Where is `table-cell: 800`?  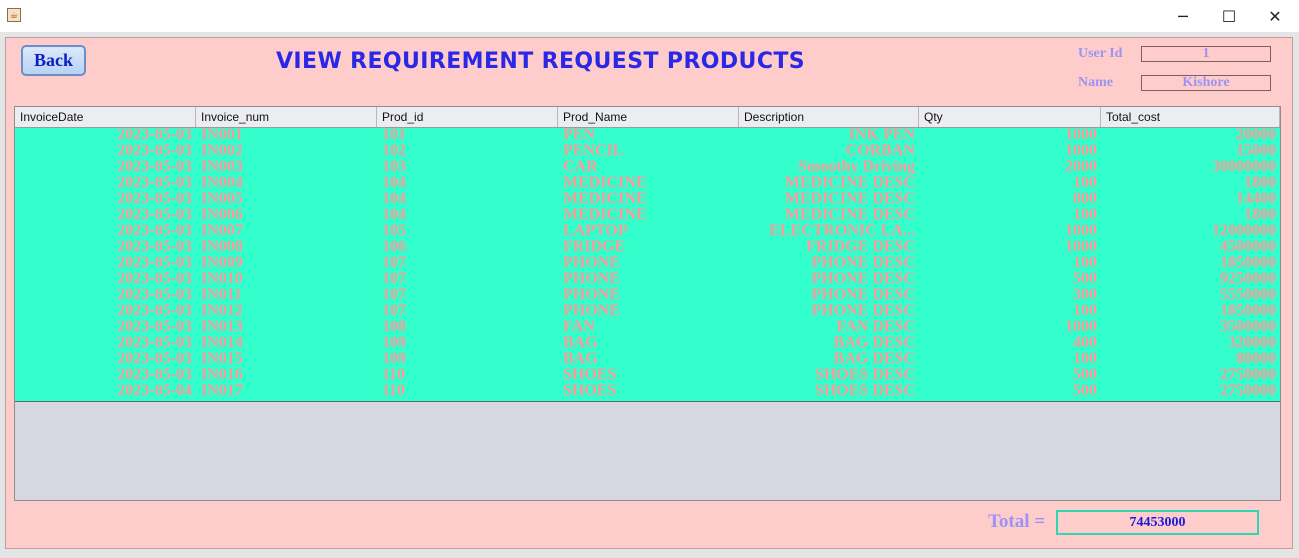
table-cell: 800 is located at coordinates (1085, 199).